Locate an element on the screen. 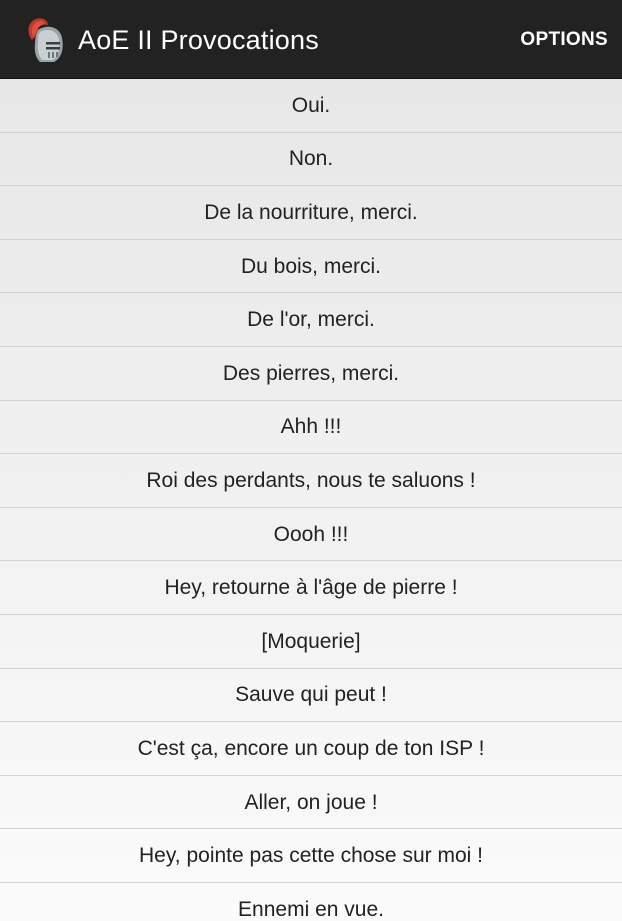  list-item-label: Sauve qui peut ! is located at coordinates (311, 695).